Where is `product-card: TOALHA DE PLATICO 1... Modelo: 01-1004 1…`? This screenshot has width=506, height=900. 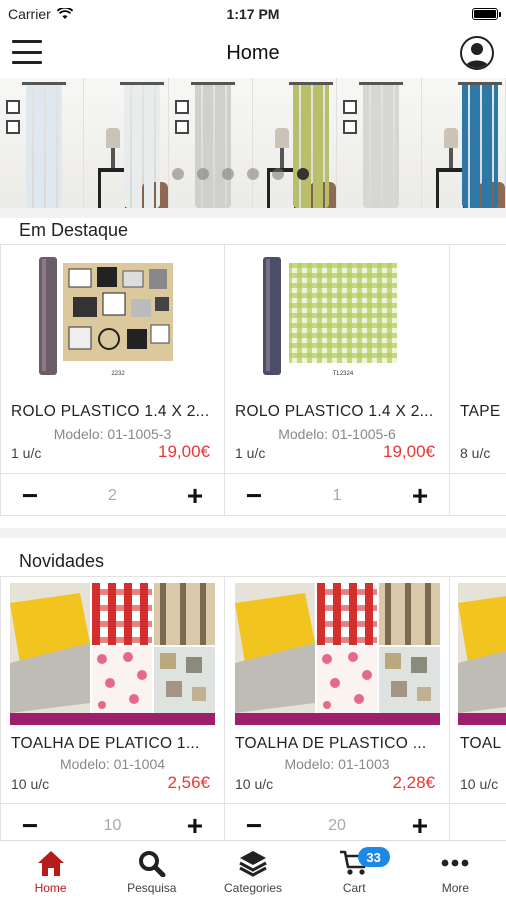 product-card: TOALHA DE PLATICO 1... Modelo: 01-1004 1… is located at coordinates (112, 712).